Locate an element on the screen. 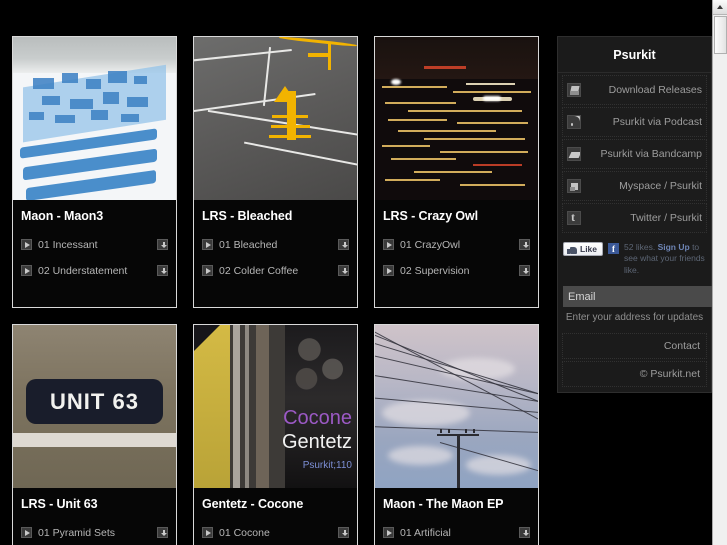 This screenshot has width=727, height=545. sidebar-item-label: Twitter / Psurkit is located at coordinates (666, 218).